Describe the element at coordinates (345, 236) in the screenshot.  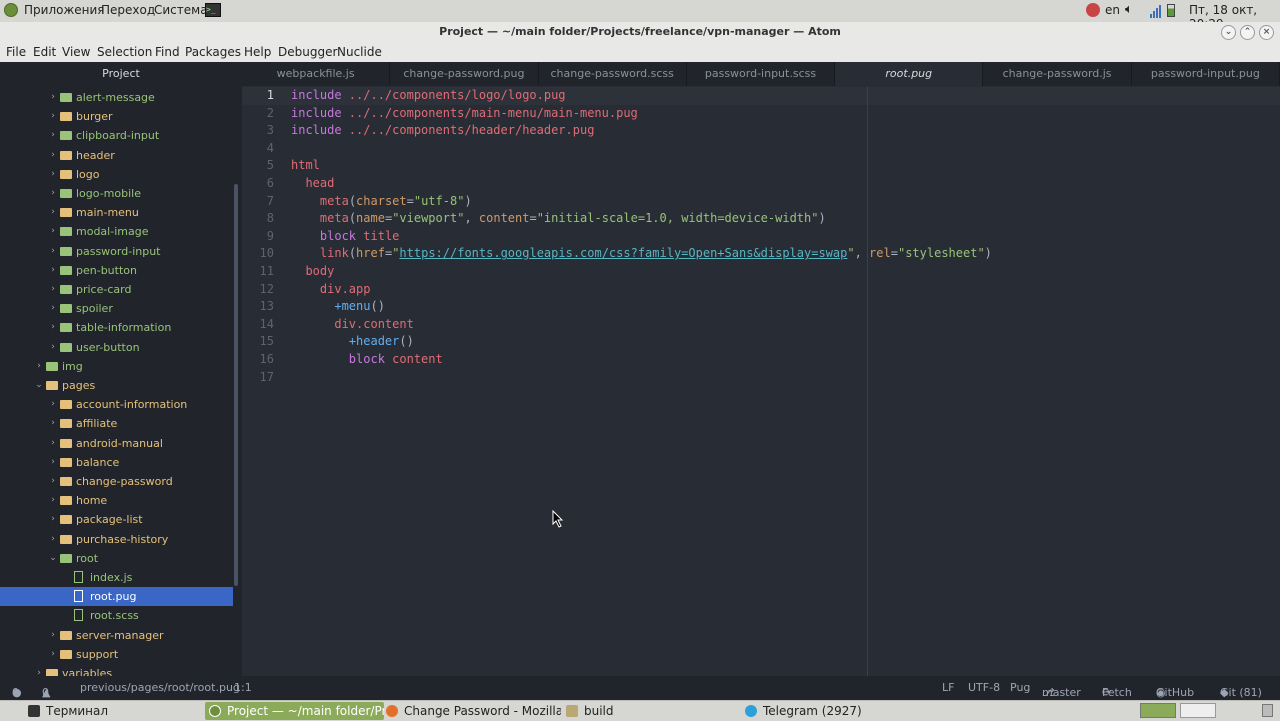
I see `code-line: block title` at that location.